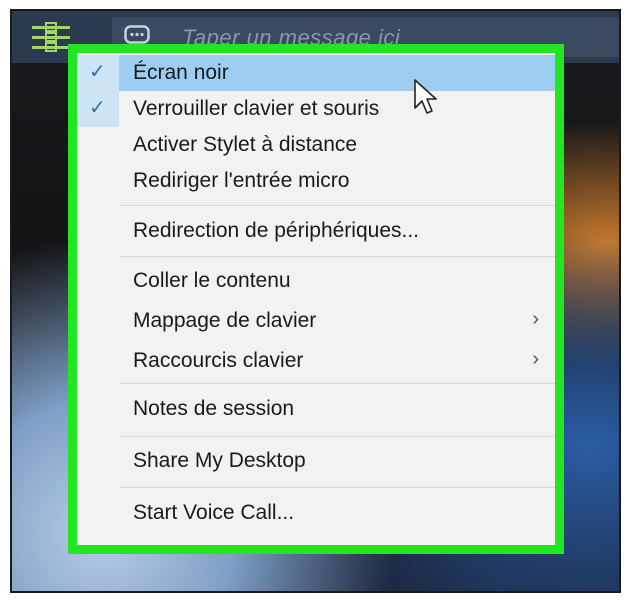 The width and height of the screenshot is (631, 601). What do you see at coordinates (245, 144) in the screenshot?
I see `menu-item-label: Activer Stylet à distance` at bounding box center [245, 144].